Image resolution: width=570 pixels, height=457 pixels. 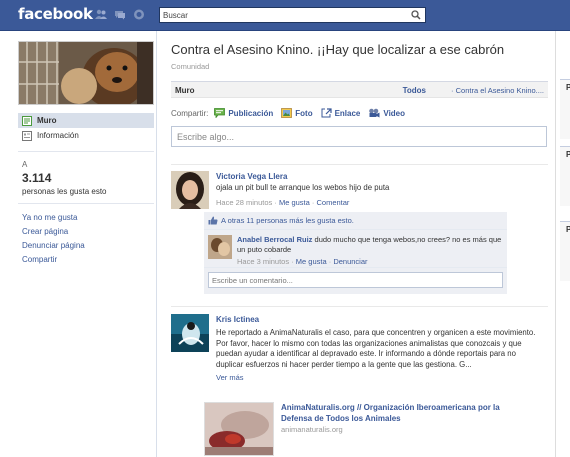 I want to click on comment-link: Comentar, so click(x=332, y=202).